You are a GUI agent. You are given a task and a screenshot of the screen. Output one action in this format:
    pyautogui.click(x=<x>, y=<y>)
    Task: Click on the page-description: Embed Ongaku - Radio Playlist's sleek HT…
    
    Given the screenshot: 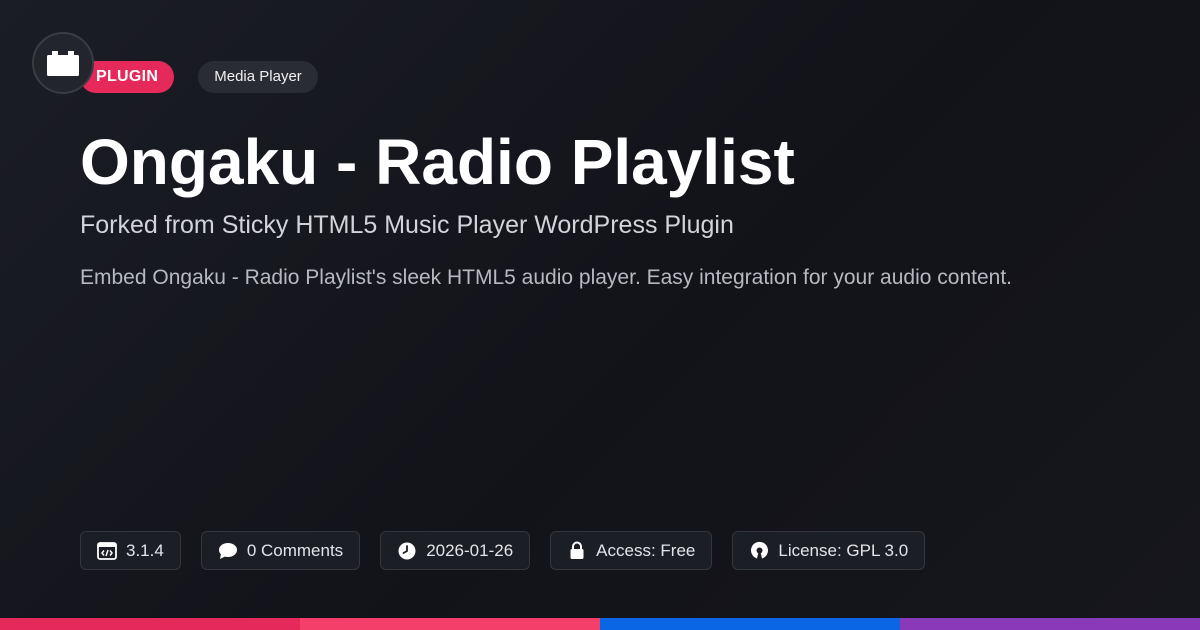 What is the action you would take?
    pyautogui.click(x=546, y=277)
    